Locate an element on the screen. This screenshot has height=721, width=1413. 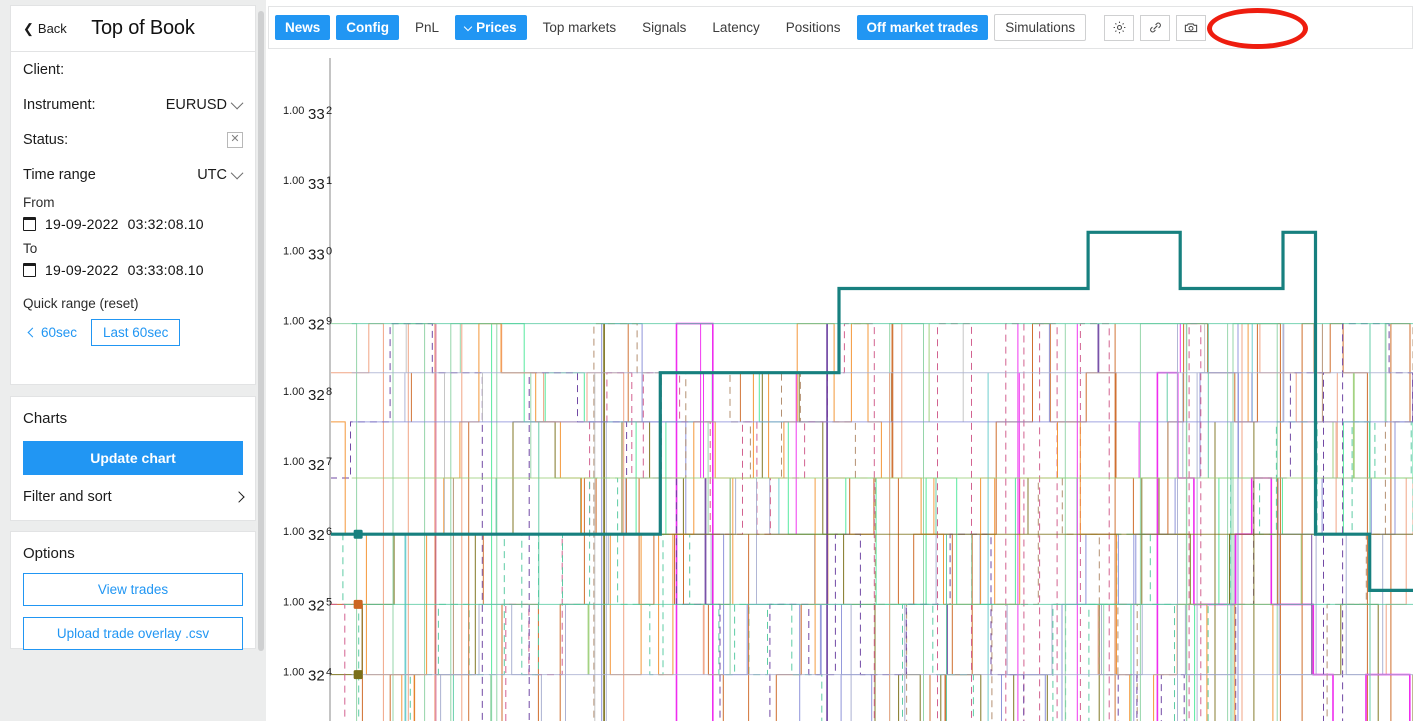
from-label: From is located at coordinates (39, 202).